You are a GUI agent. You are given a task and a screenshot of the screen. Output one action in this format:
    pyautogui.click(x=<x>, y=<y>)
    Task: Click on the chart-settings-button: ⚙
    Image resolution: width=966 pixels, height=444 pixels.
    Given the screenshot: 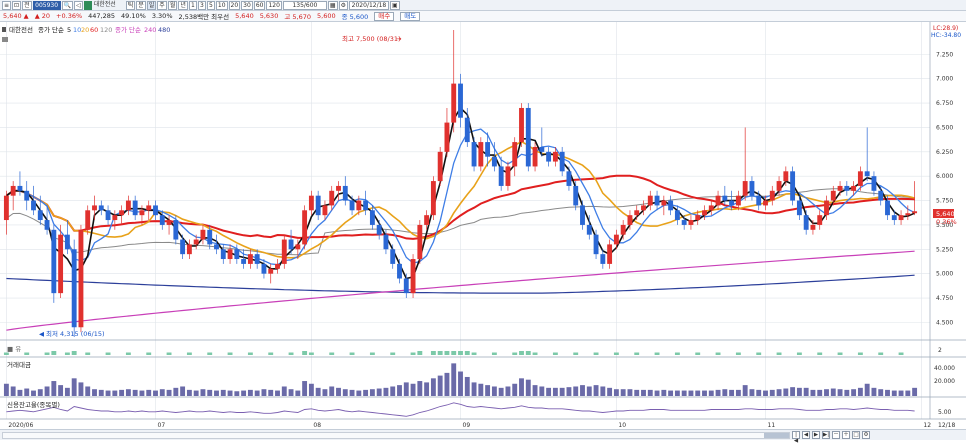 What is the action you would take?
    pyautogui.click(x=866, y=435)
    